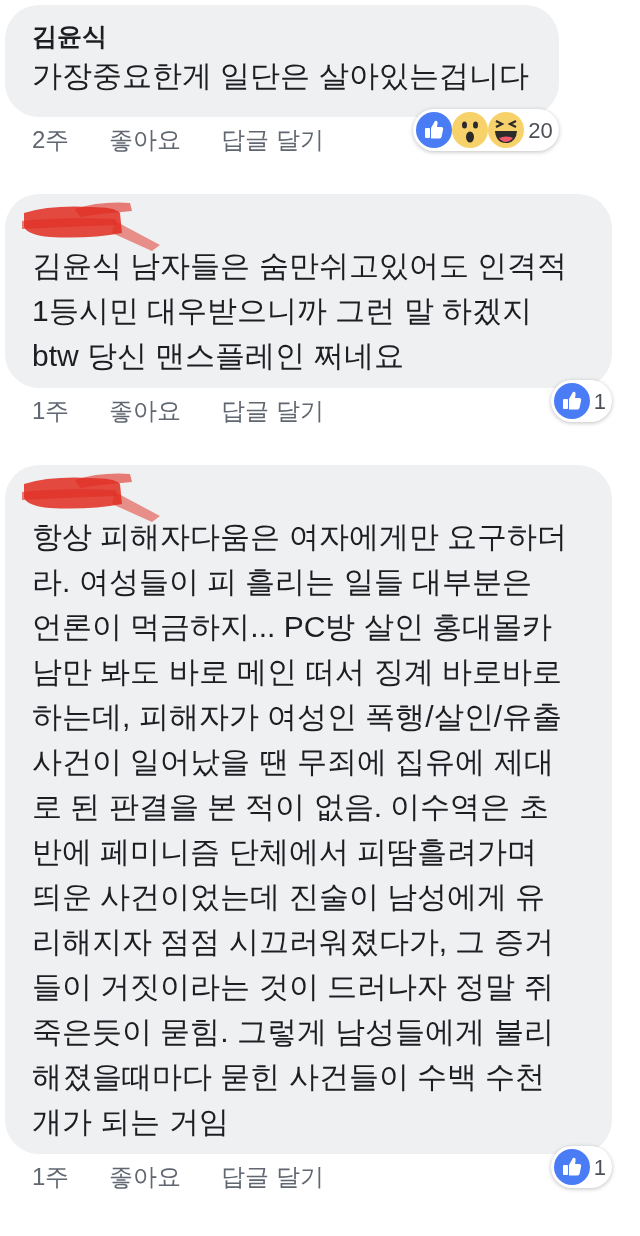 This screenshot has height=1236, width=640. Describe the element at coordinates (470, 130) in the screenshot. I see `wow-reaction-icon` at that location.